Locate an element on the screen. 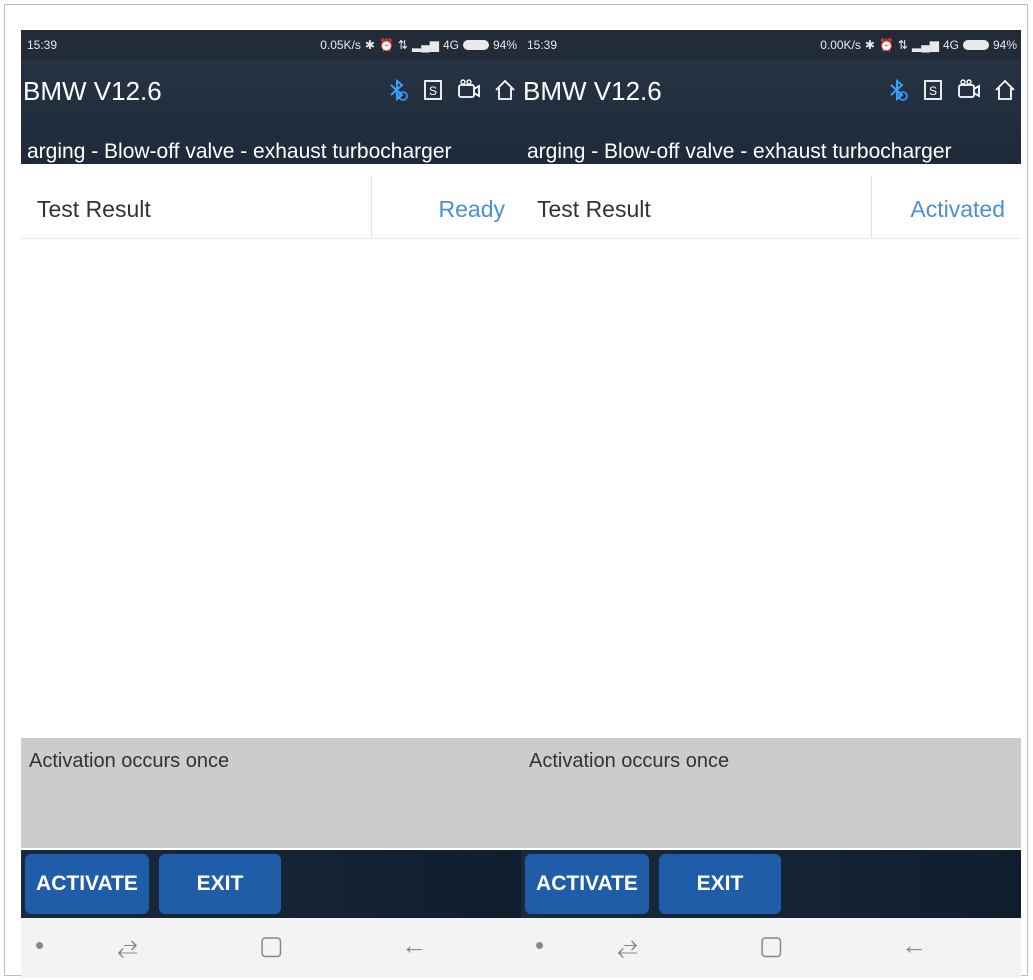  status-bar: 15:39 0.00K/s ✱ ⏰ ⇅ ▂▄▆ 4G 94% is located at coordinates (771, 45).